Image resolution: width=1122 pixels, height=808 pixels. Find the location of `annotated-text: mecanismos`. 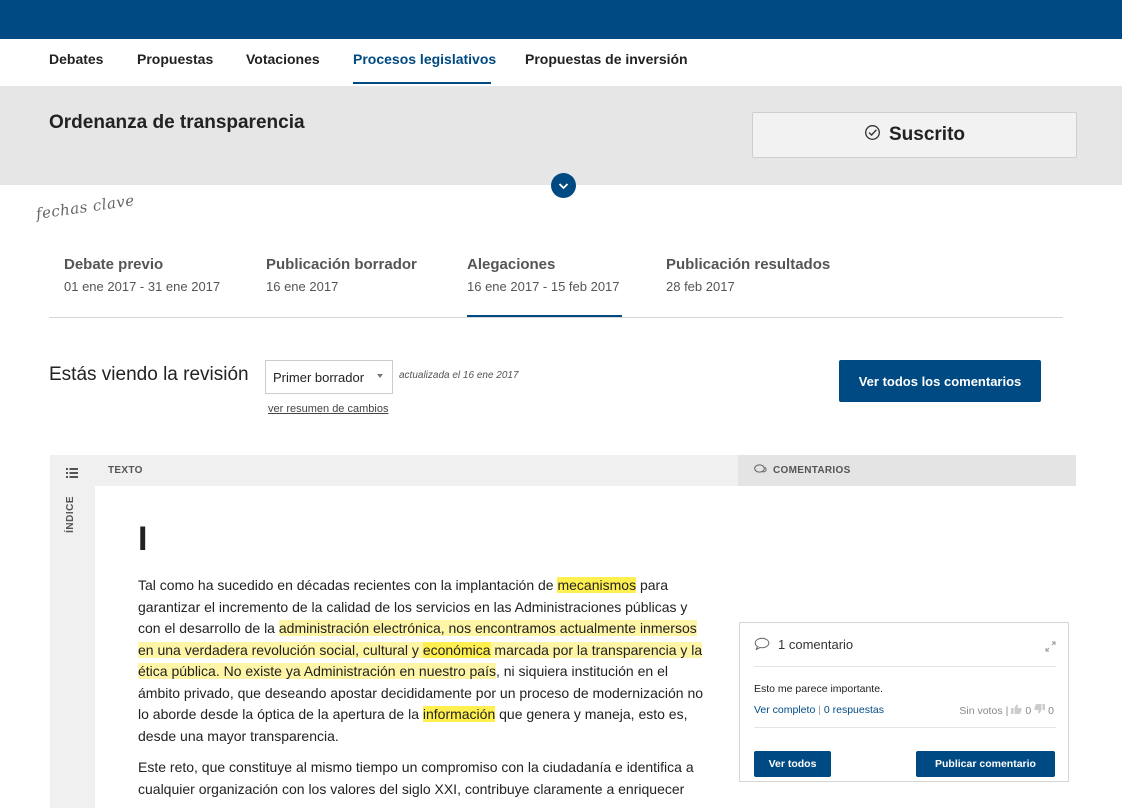

annotated-text: mecanismos is located at coordinates (597, 585).